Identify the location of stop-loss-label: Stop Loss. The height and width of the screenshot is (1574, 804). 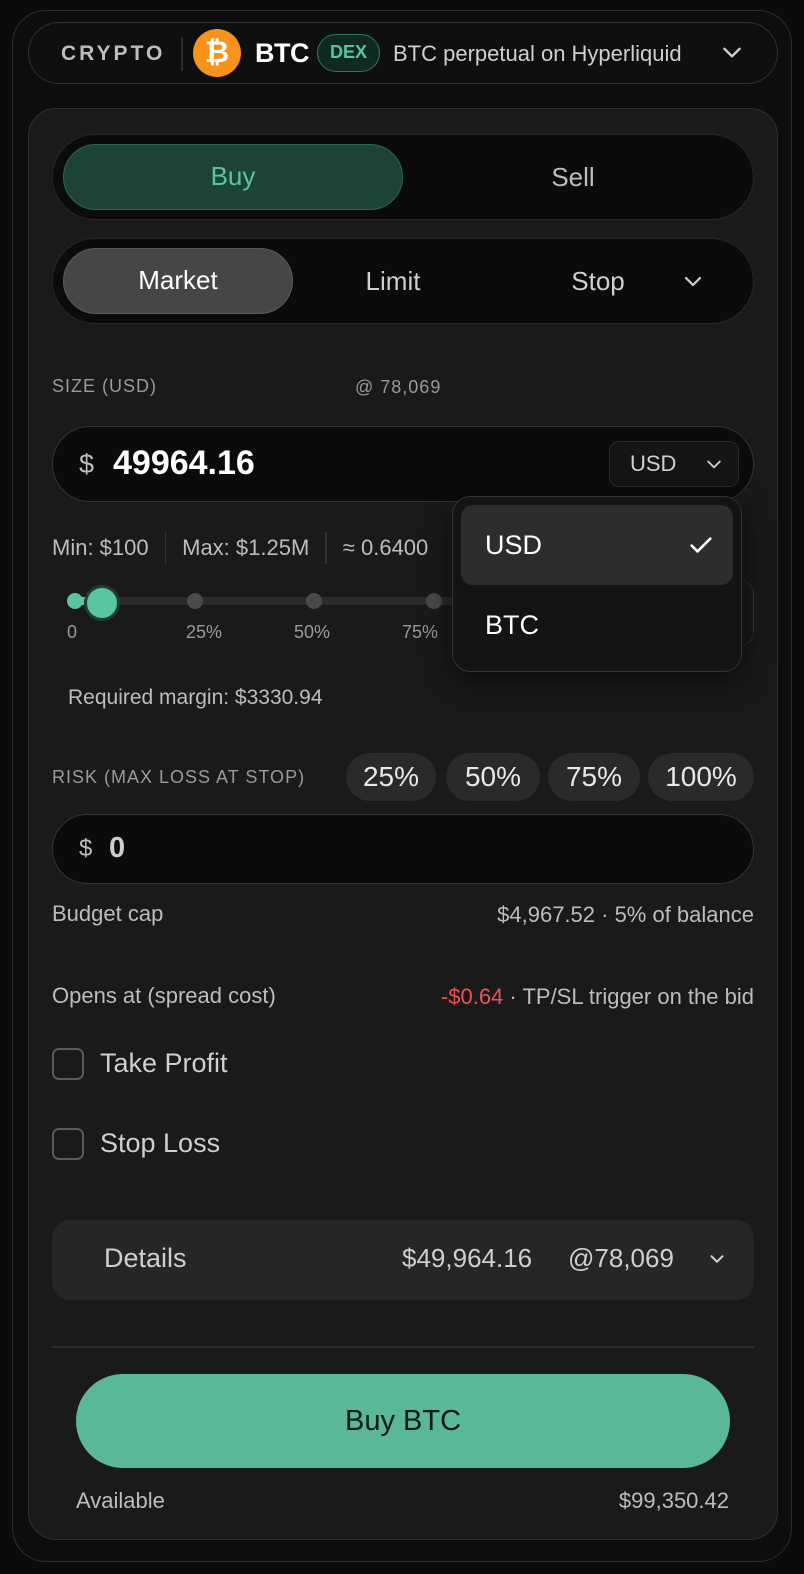
(160, 1143).